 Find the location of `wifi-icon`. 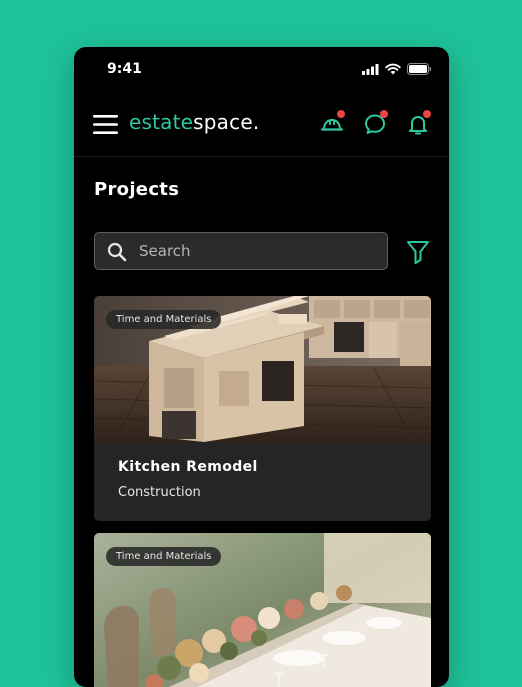

wifi-icon is located at coordinates (393, 69).